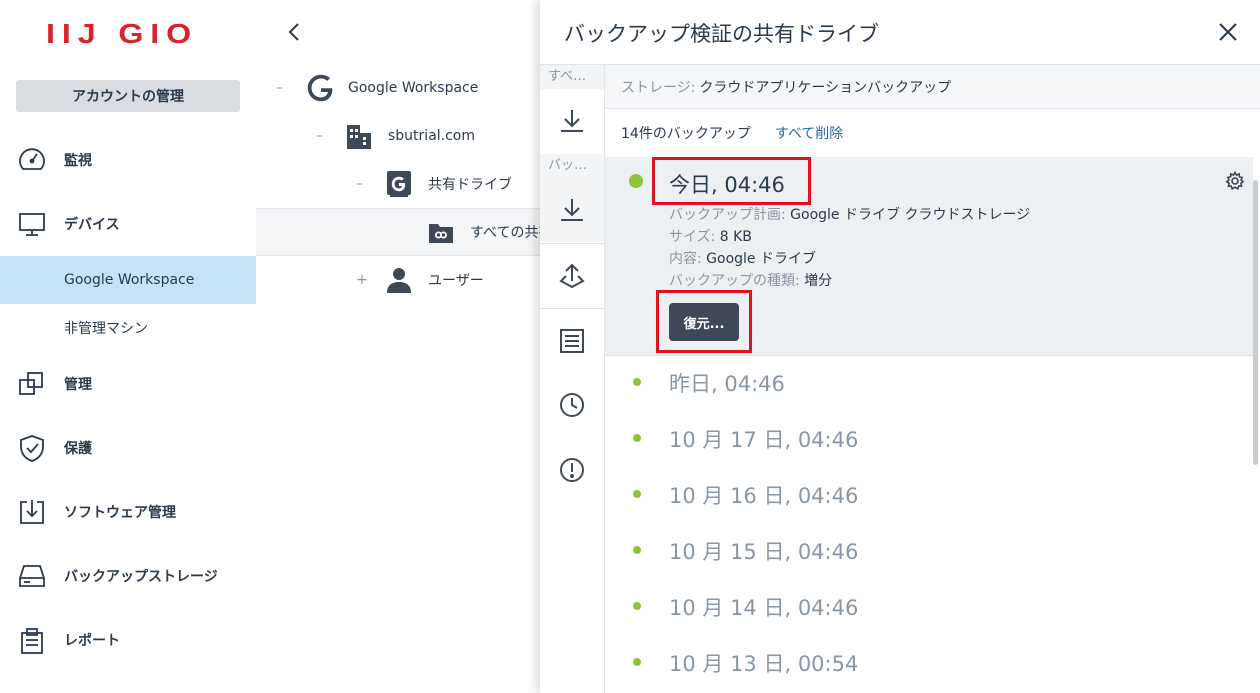  Describe the element at coordinates (106, 329) in the screenshot. I see `nav-sub-label: 非管理マシン` at that location.